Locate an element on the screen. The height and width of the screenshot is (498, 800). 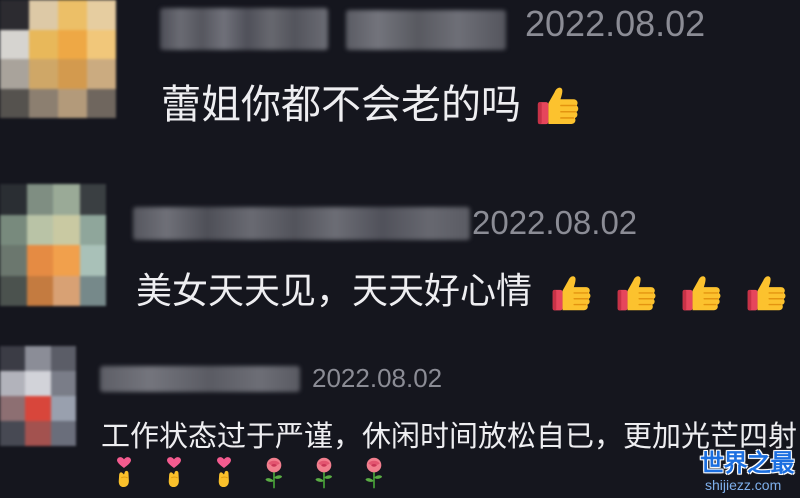
watermark: 世界之最 shijiezz.com is located at coordinates (748, 472).